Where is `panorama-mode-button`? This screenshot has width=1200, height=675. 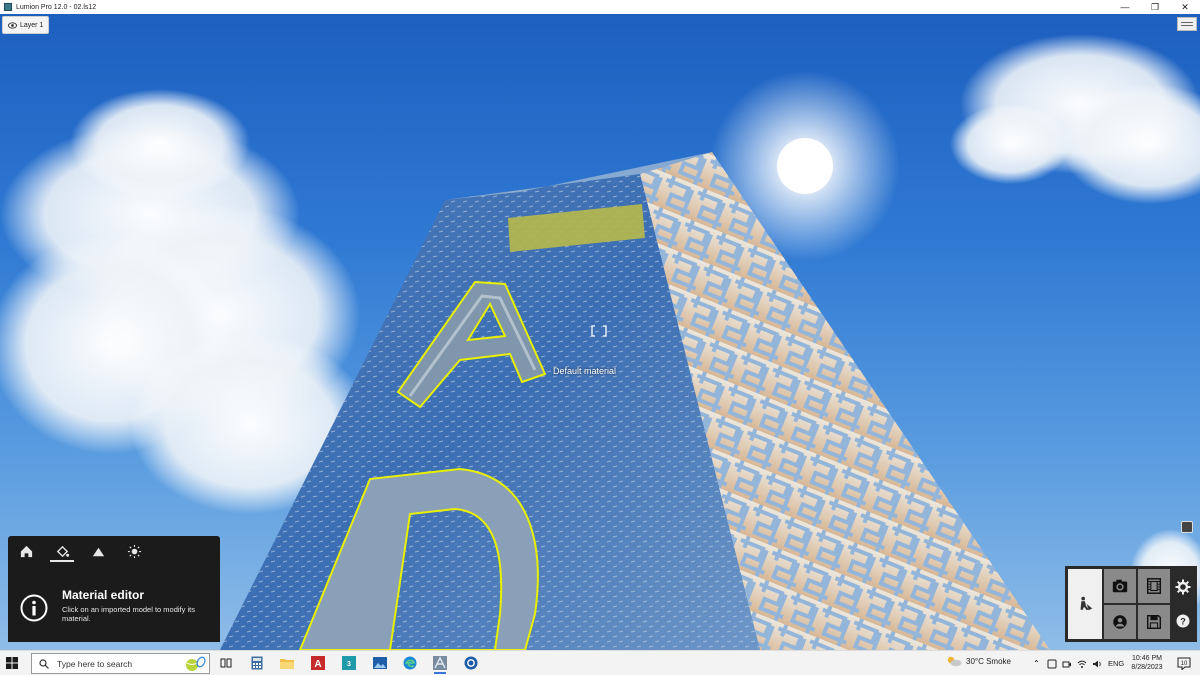 panorama-mode-button is located at coordinates (1120, 622).